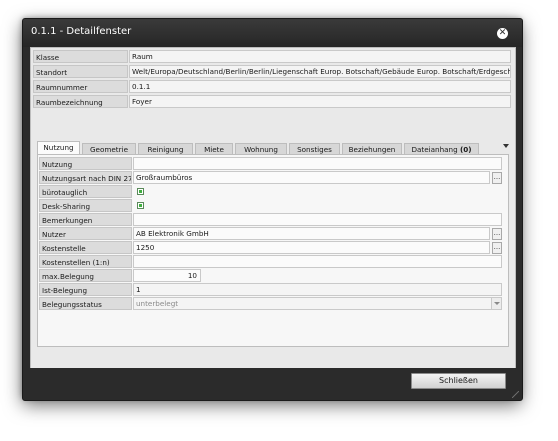  What do you see at coordinates (272, 384) in the screenshot?
I see `window-footer: Schließen` at bounding box center [272, 384].